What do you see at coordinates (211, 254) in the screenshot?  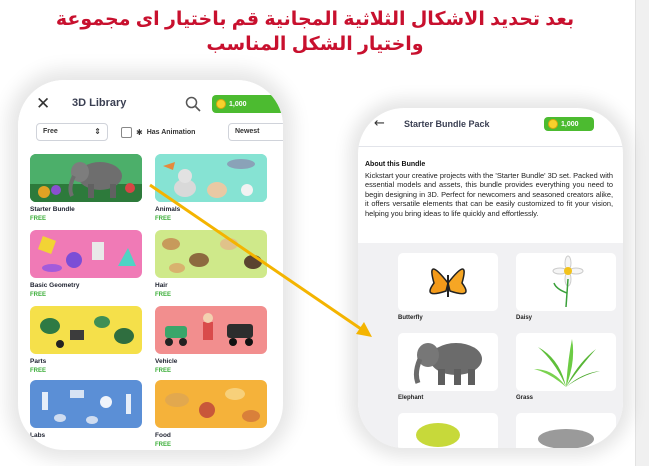 I see `hair-thumbnail` at bounding box center [211, 254].